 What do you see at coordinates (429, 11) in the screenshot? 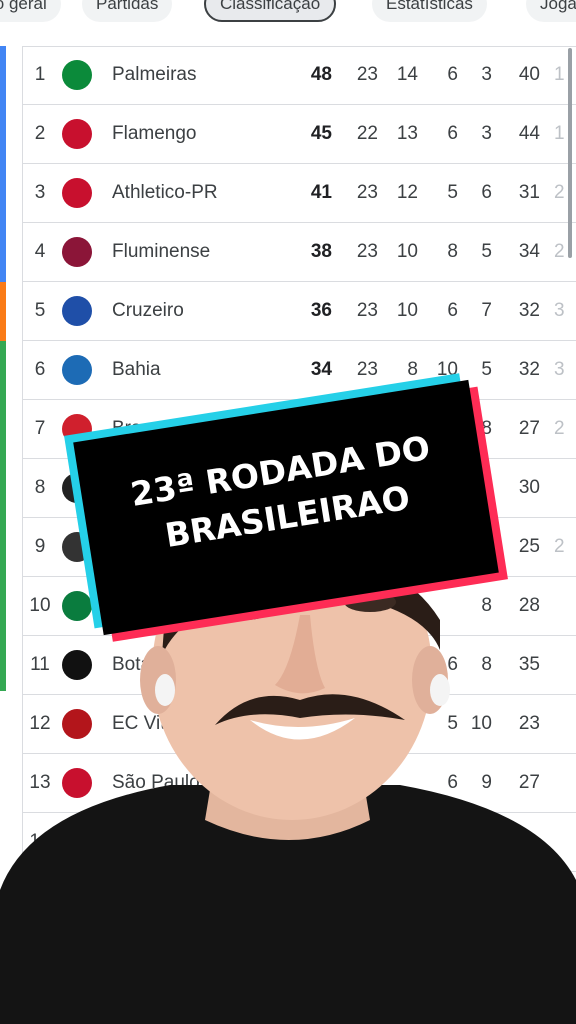
I see `tab-stats: Estatísticas` at bounding box center [429, 11].